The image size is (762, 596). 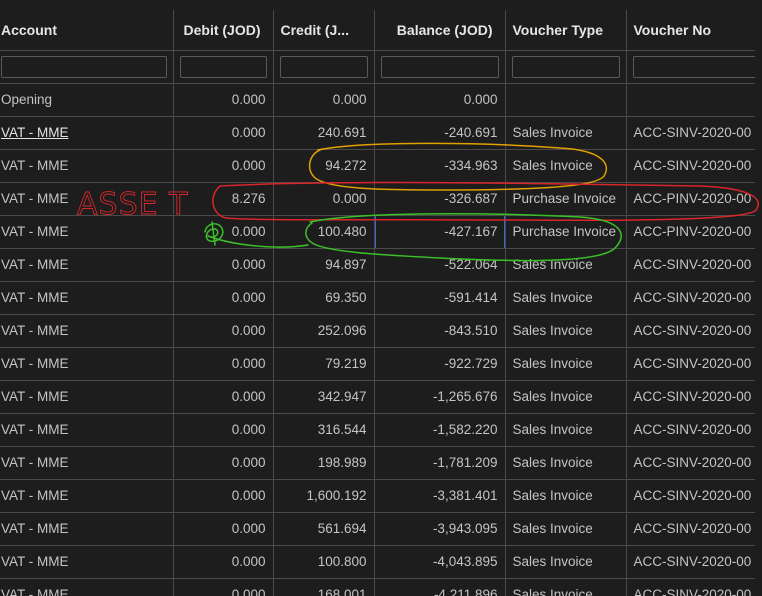 What do you see at coordinates (324, 430) in the screenshot?
I see `cell-credit: 316.544` at bounding box center [324, 430].